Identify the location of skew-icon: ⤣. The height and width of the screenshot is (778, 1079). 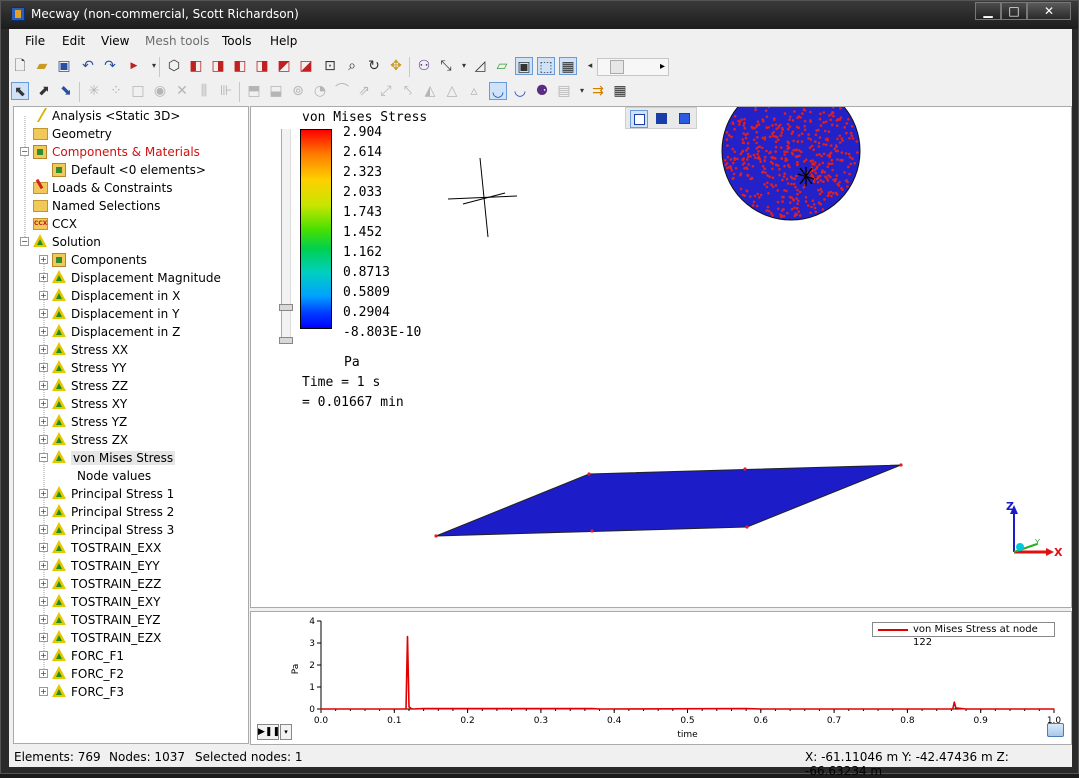
(408, 91).